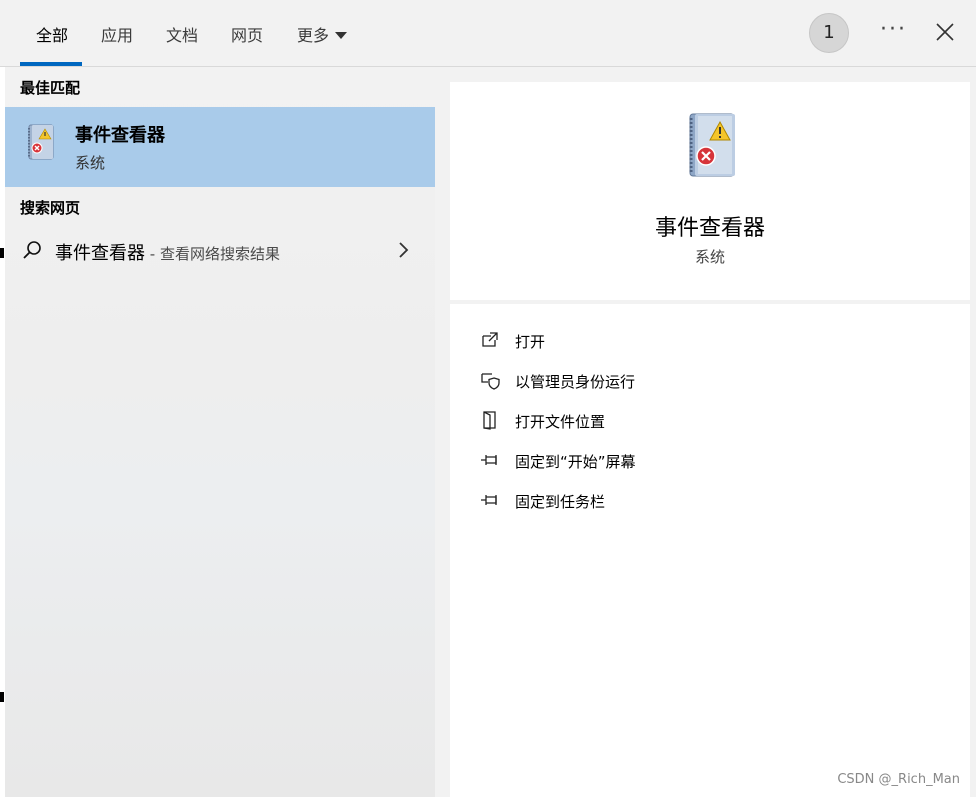 The height and width of the screenshot is (797, 976). What do you see at coordinates (489, 420) in the screenshot?
I see `file-location-icon` at bounding box center [489, 420].